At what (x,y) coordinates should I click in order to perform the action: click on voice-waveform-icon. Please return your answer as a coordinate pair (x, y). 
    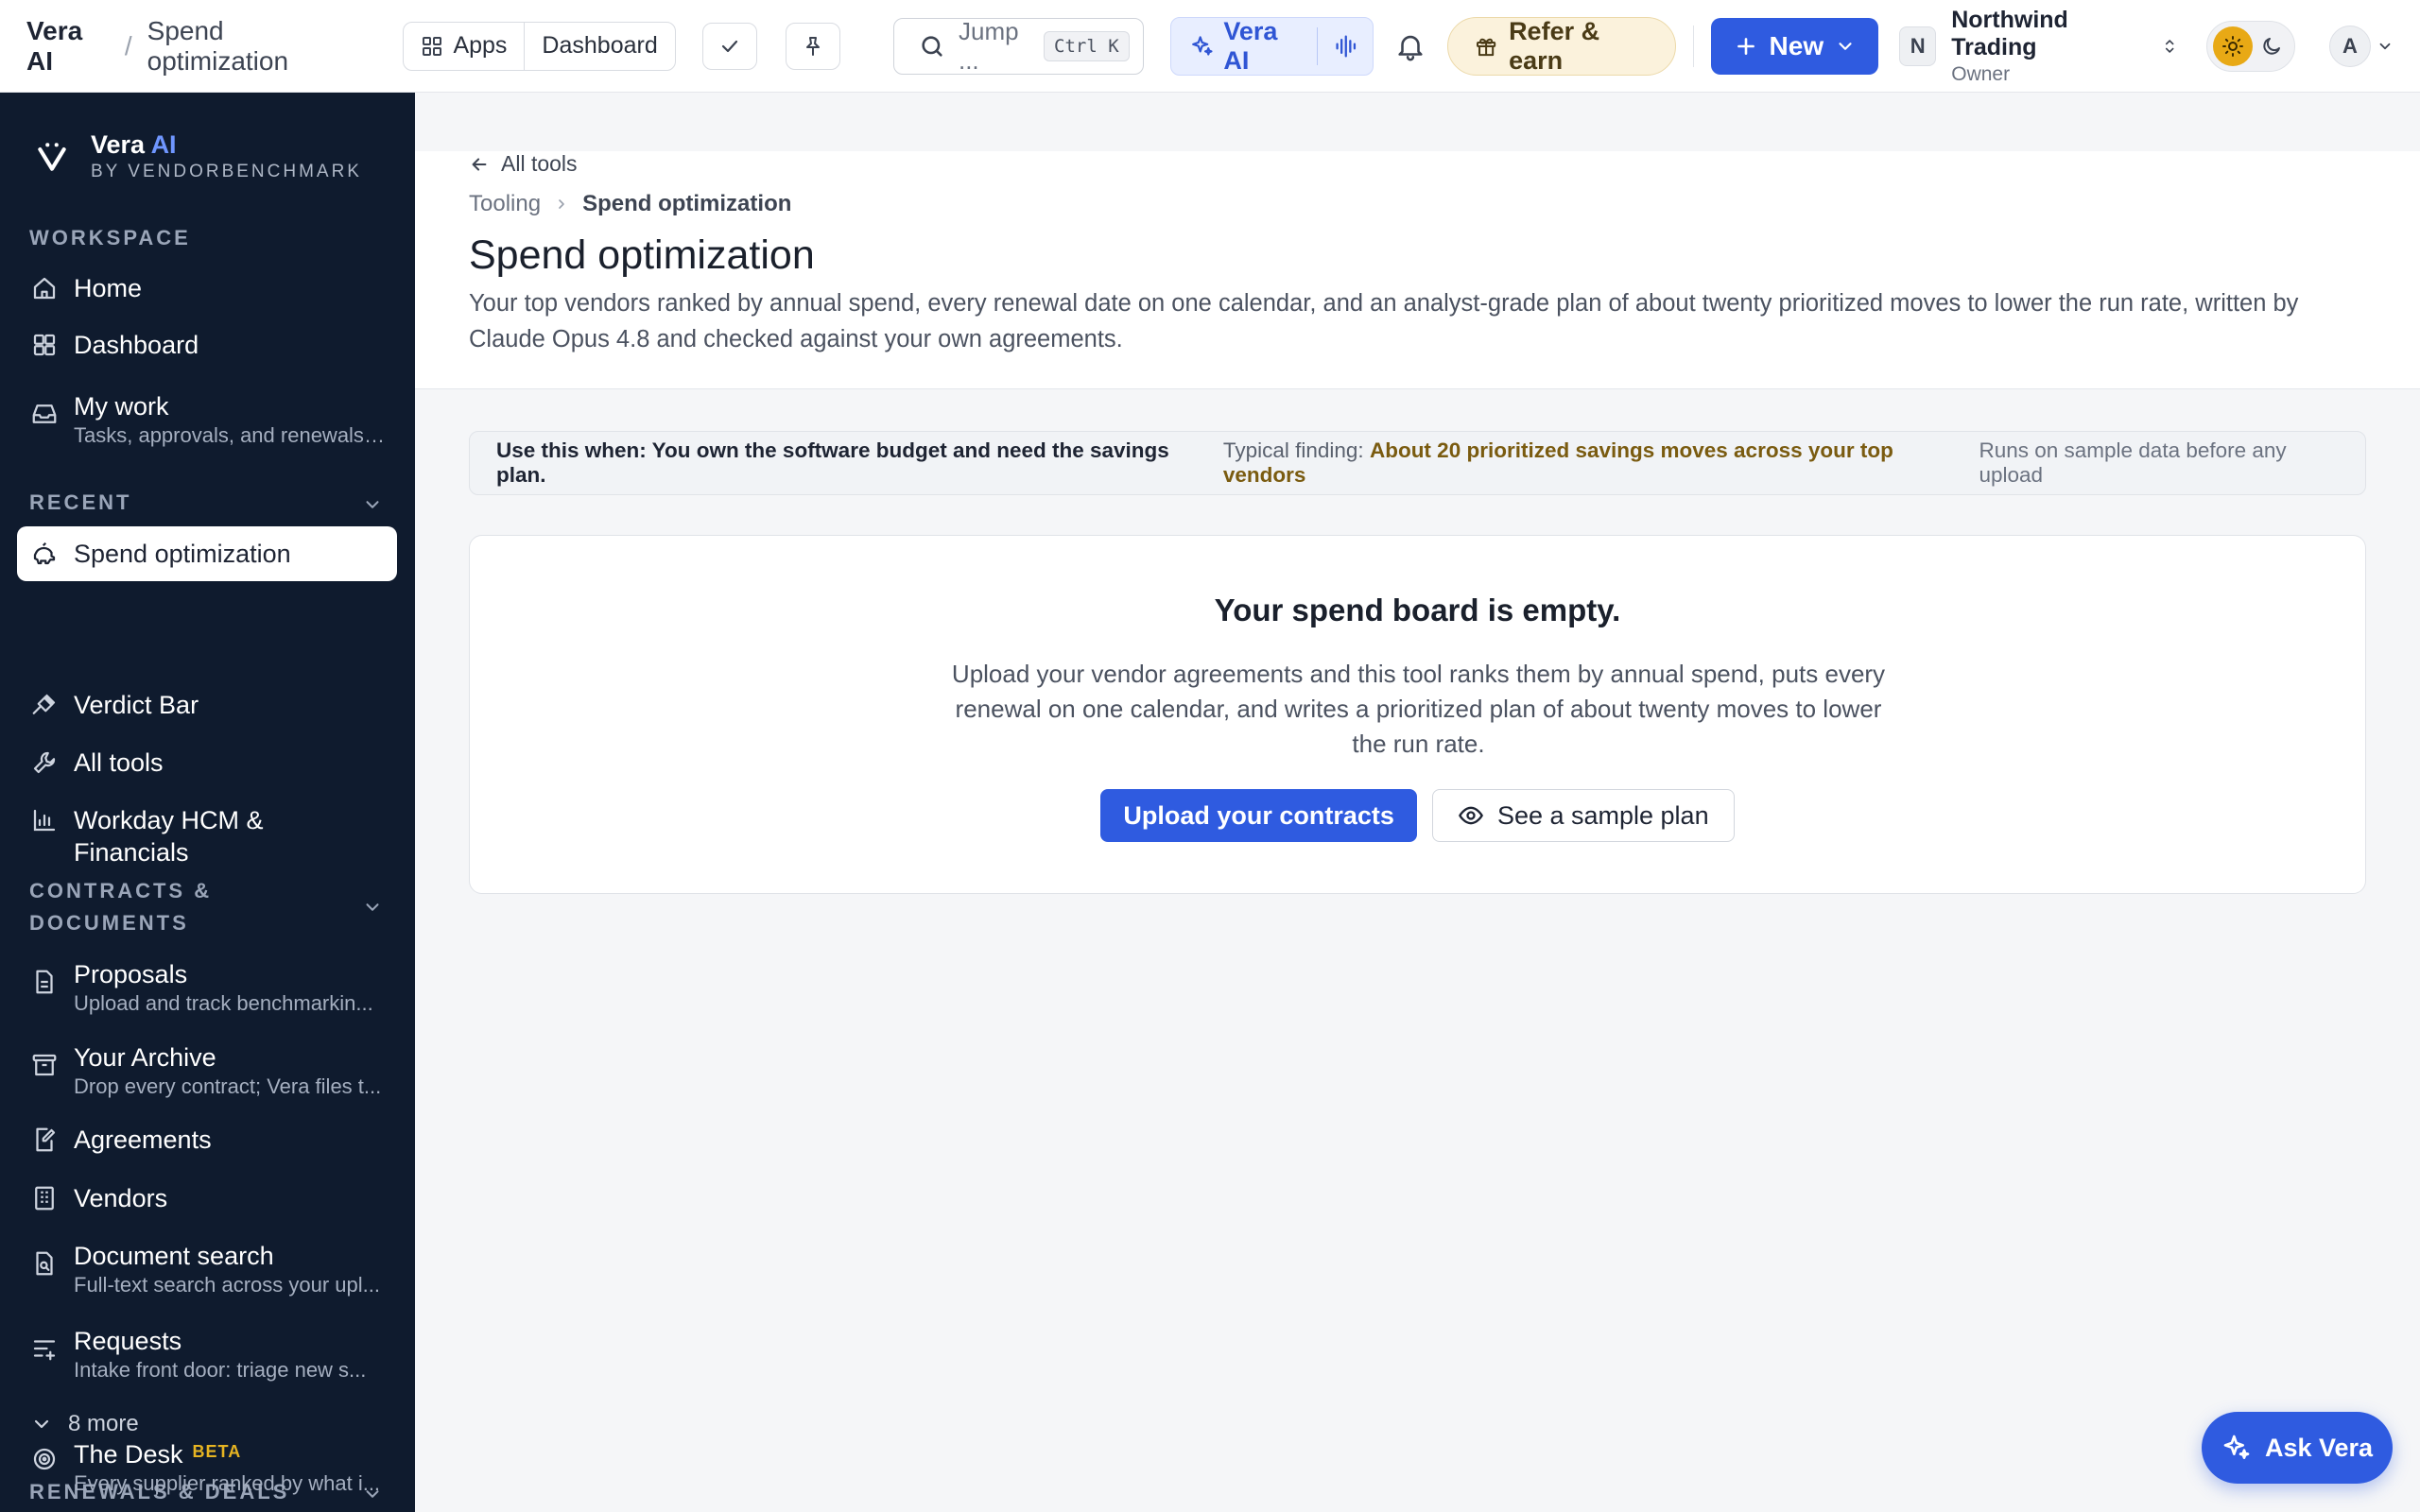
    Looking at the image, I should click on (1346, 46).